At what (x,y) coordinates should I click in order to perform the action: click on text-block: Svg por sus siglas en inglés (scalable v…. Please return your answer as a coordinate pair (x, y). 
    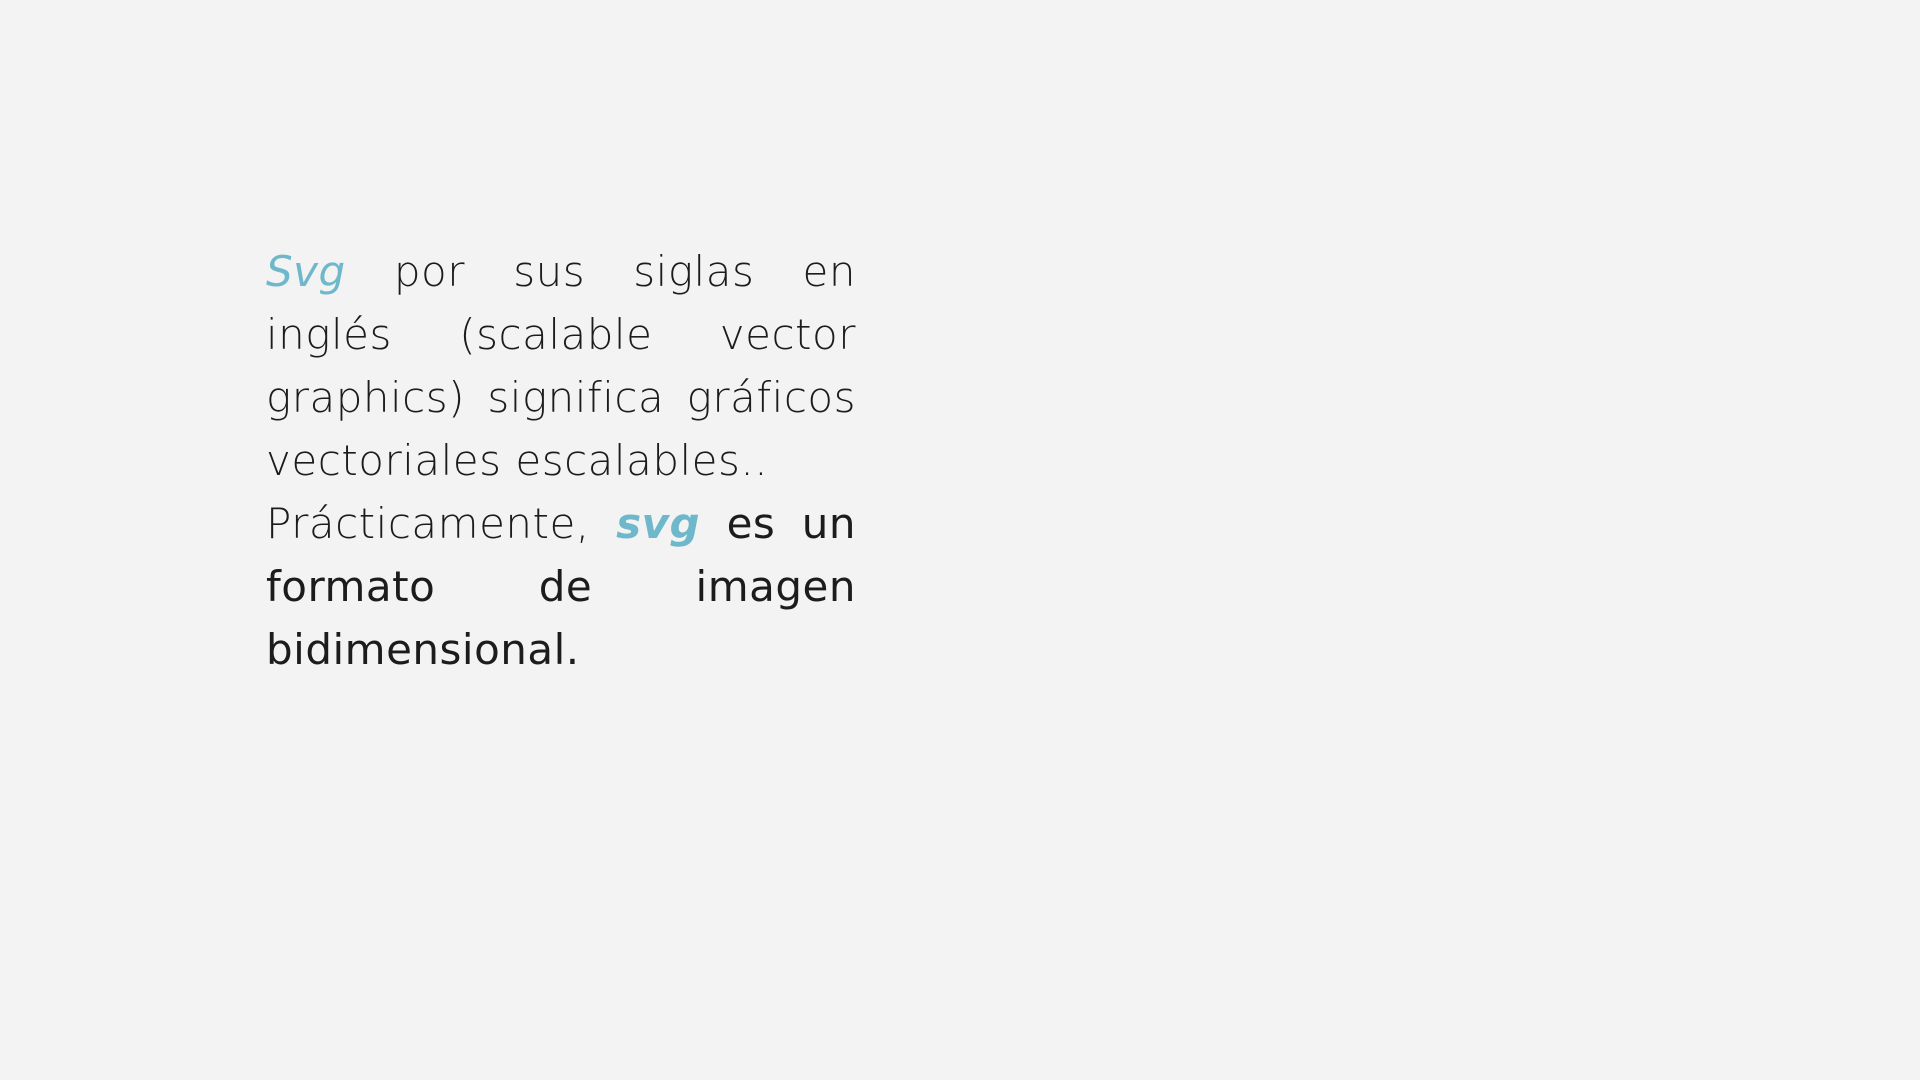
    Looking at the image, I should click on (561, 460).